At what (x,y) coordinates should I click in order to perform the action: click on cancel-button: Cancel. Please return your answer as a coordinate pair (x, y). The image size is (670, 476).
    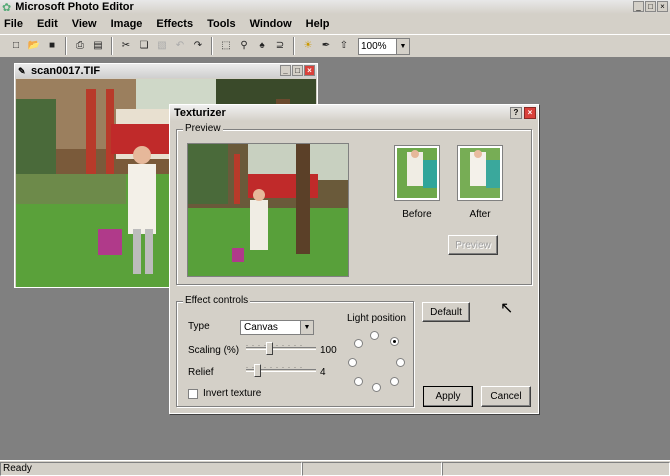
    Looking at the image, I should click on (506, 396).